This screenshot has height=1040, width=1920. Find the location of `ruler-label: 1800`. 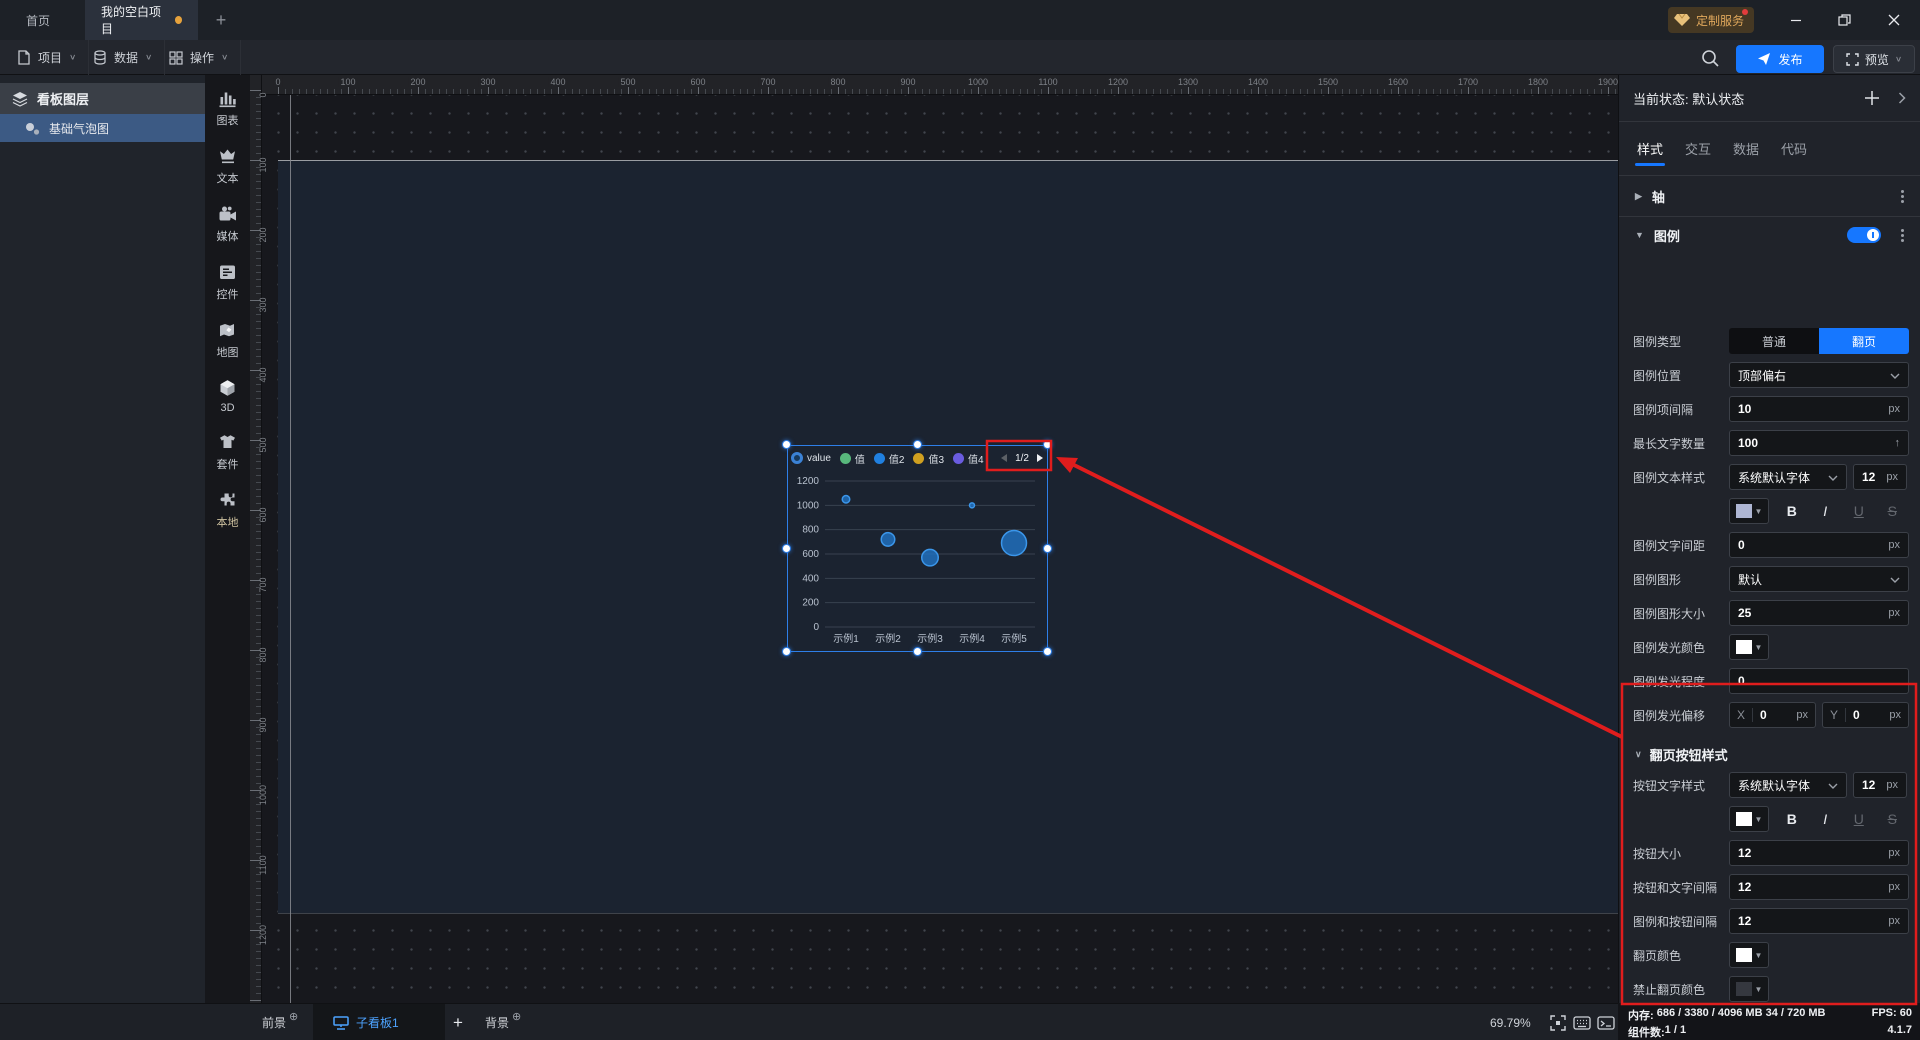

ruler-label: 1800 is located at coordinates (1538, 82).